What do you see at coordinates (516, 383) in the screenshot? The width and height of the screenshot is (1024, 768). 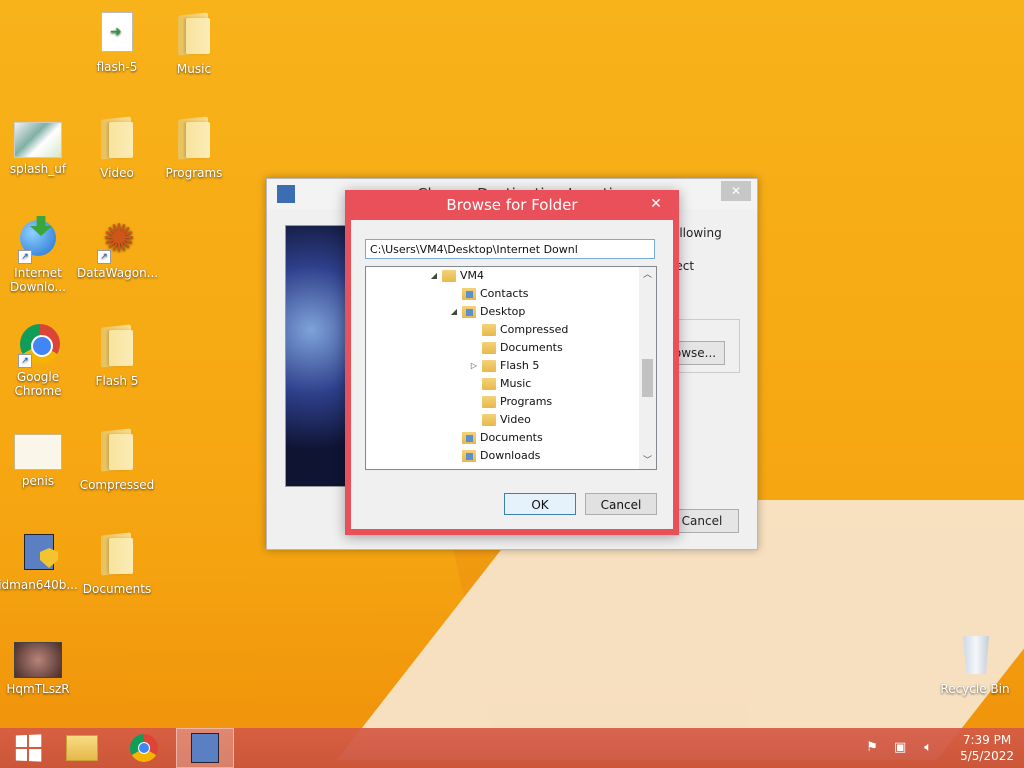 I see `tree-item-label: Music` at bounding box center [516, 383].